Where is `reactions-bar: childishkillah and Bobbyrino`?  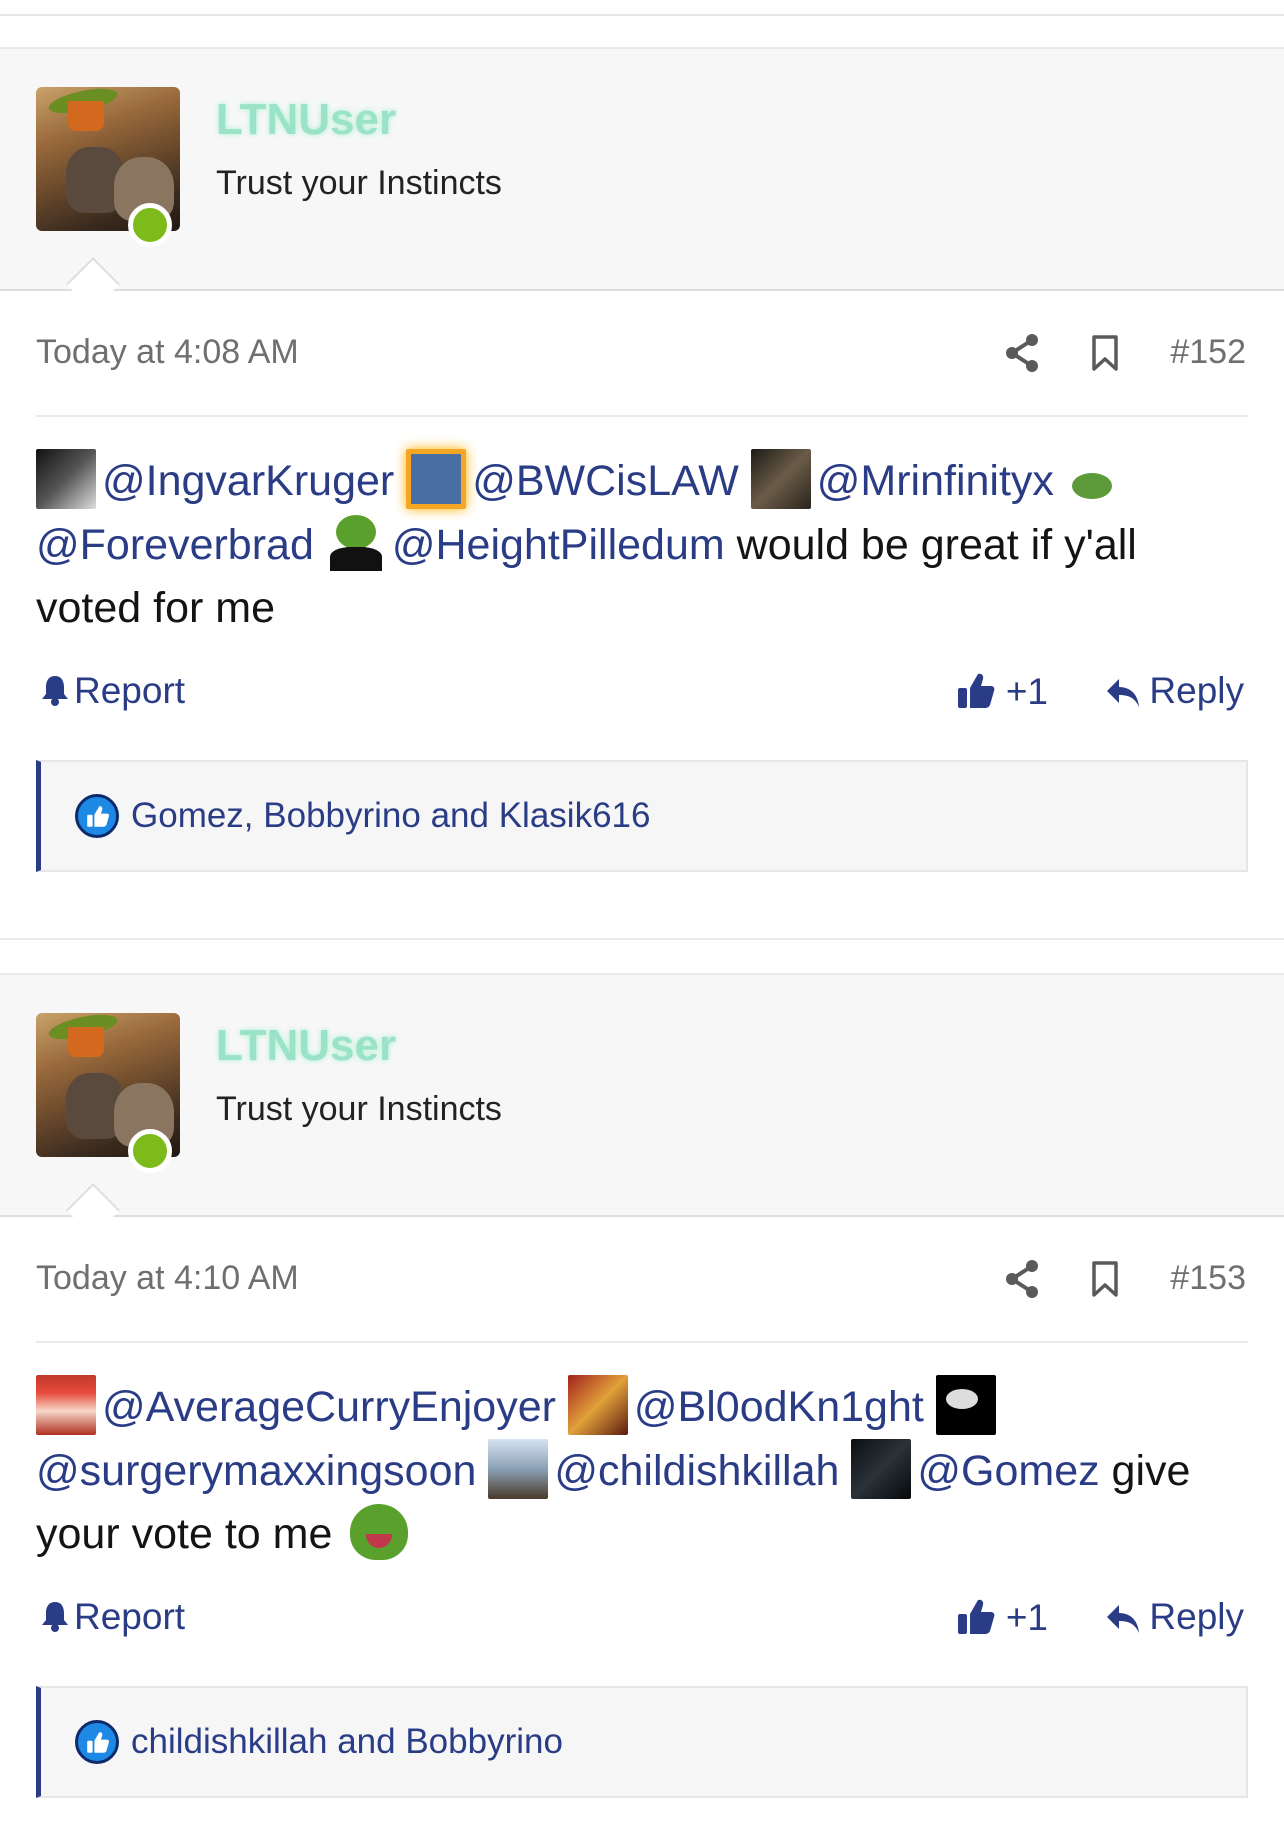 reactions-bar: childishkillah and Bobbyrino is located at coordinates (642, 1742).